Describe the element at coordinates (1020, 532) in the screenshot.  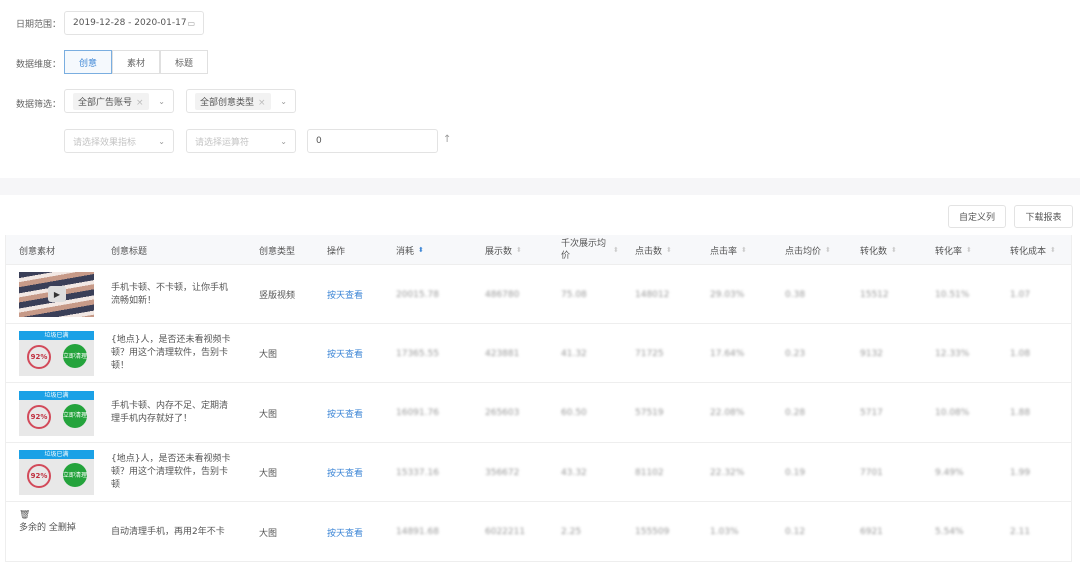
I see `metric-value: 2.11` at that location.